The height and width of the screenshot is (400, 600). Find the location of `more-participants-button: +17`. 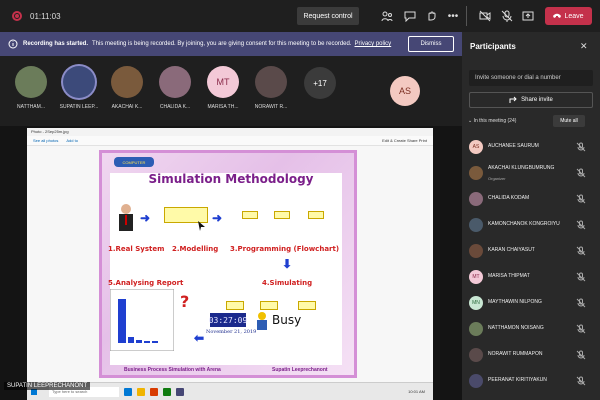

more-participants-button: +17 is located at coordinates (320, 83).